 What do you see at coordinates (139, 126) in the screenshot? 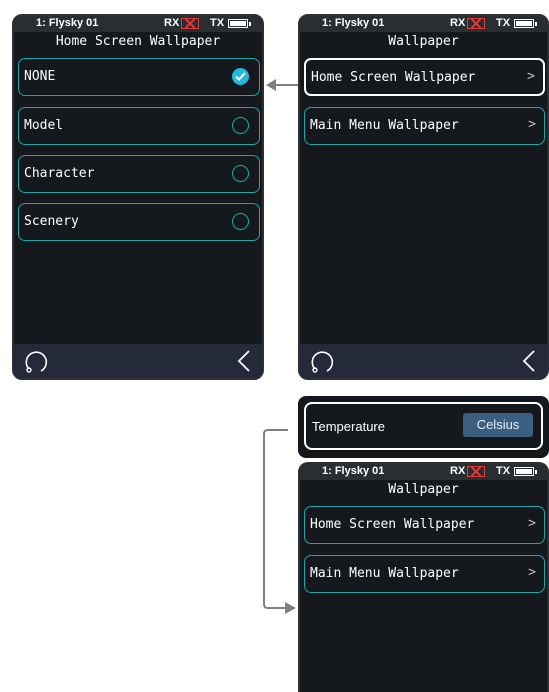
I see `option-model: Model` at bounding box center [139, 126].